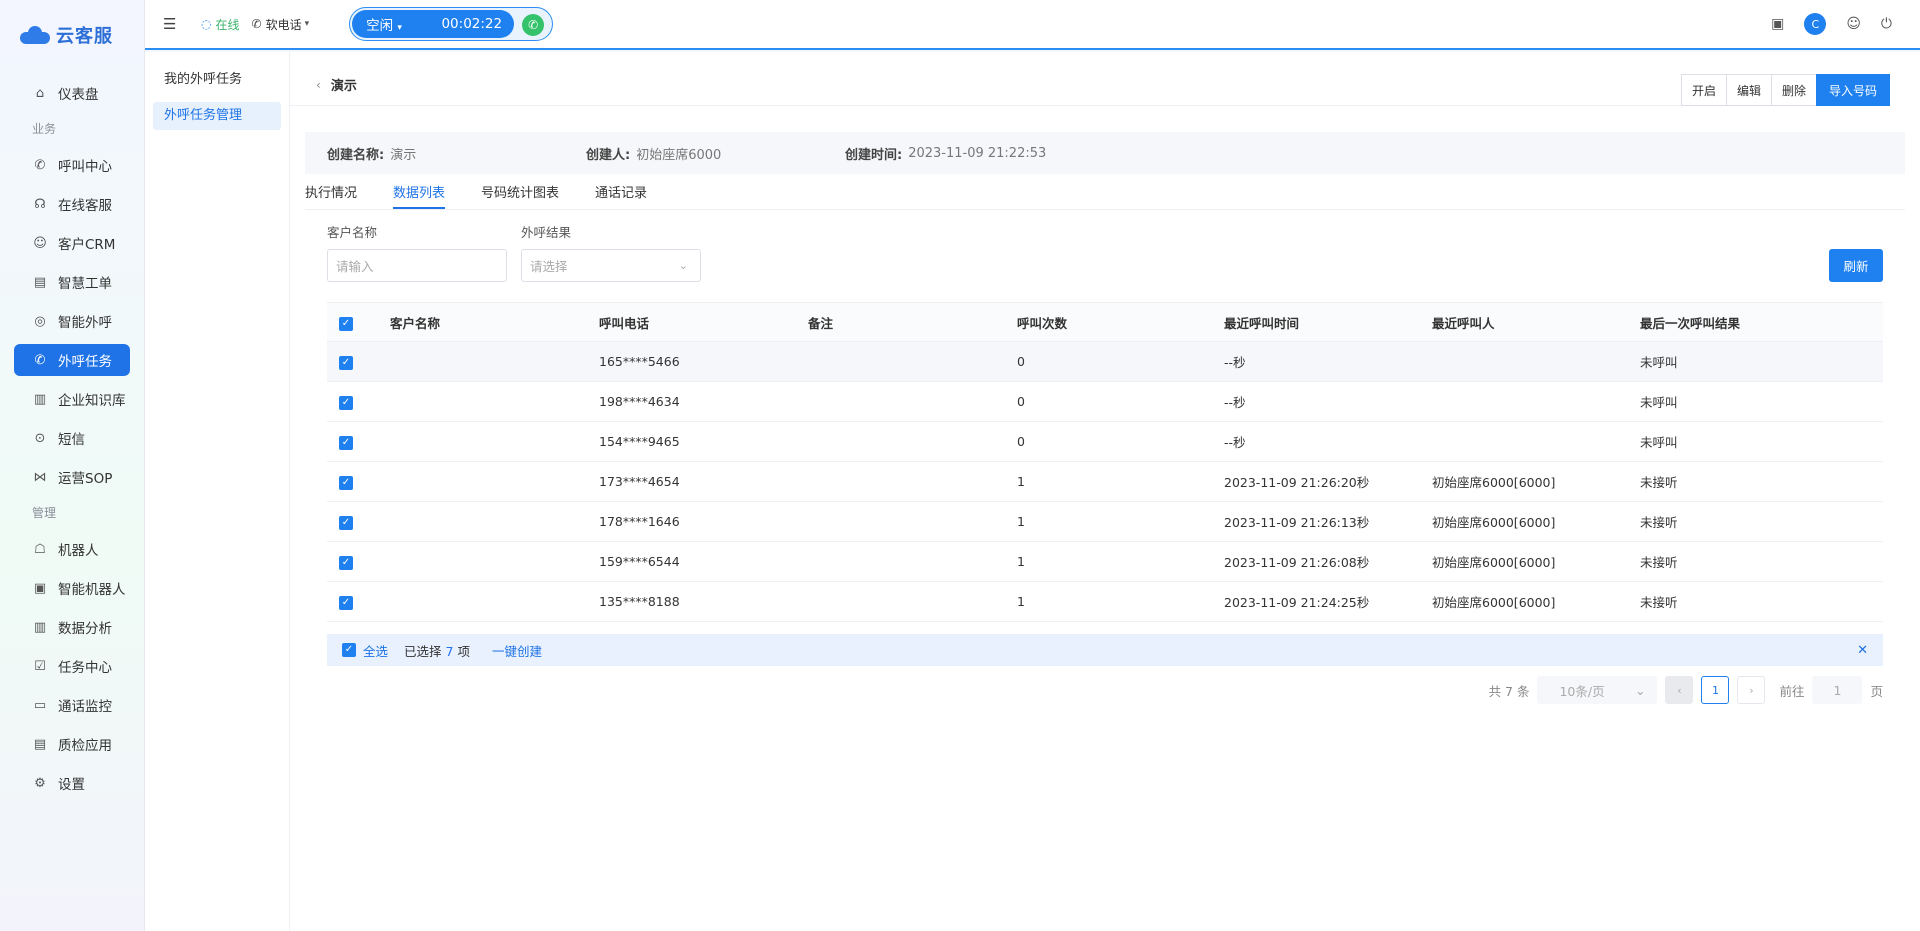 The height and width of the screenshot is (931, 1920). Describe the element at coordinates (331, 195) in the screenshot. I see `tab-execution: 执行情况` at that location.